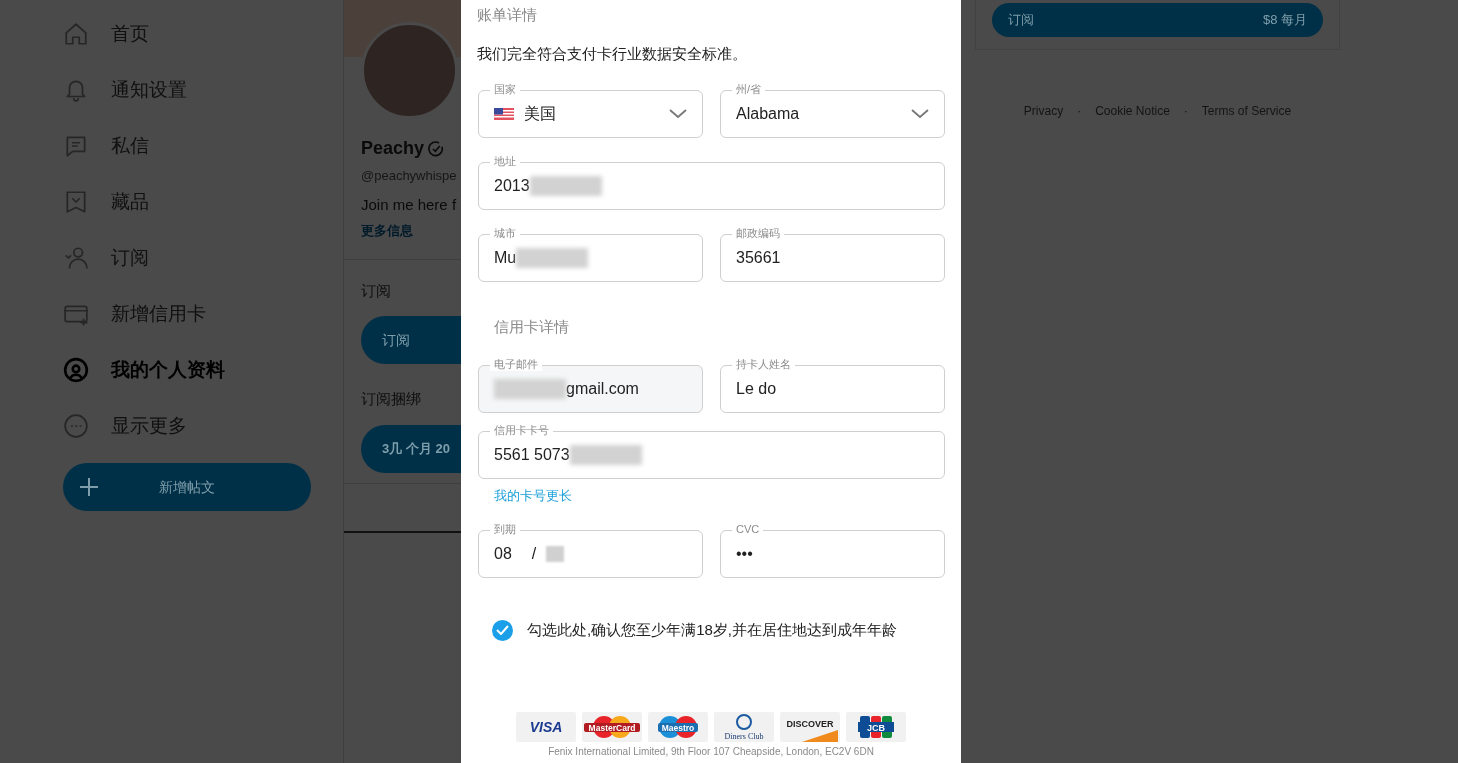 The width and height of the screenshot is (1458, 763). Describe the element at coordinates (76, 370) in the screenshot. I see `profile-icon` at that location.